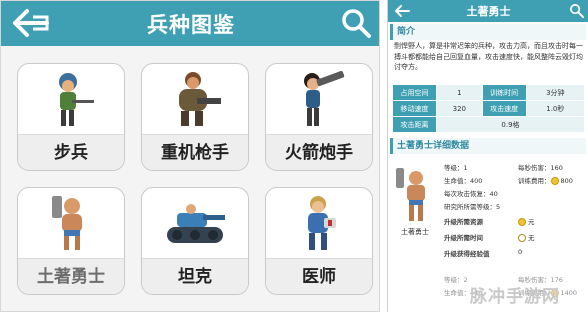 The height and width of the screenshot is (312, 588). What do you see at coordinates (195, 223) in the screenshot?
I see `tank-portrait-icon` at bounding box center [195, 223].